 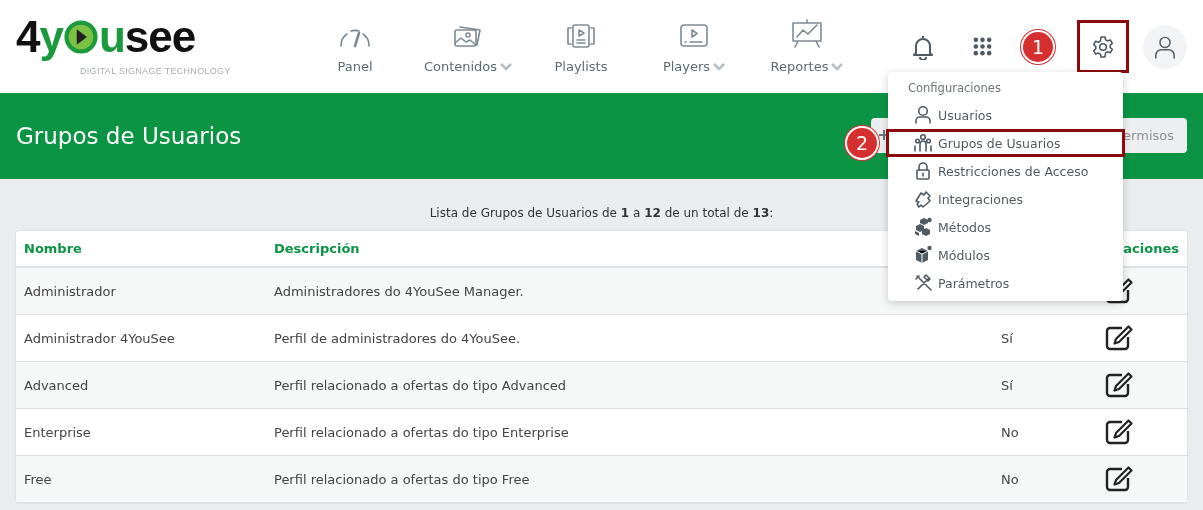 What do you see at coordinates (421, 432) in the screenshot?
I see `table-cell: Perfil relacionado a ofertas do tipo Enterprise` at bounding box center [421, 432].